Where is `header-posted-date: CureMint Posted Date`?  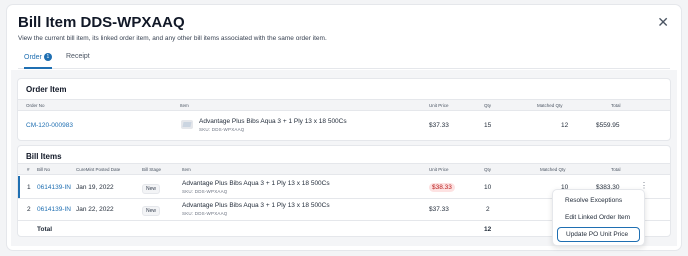
header-posted-date: CureMint Posted Date is located at coordinates (98, 169).